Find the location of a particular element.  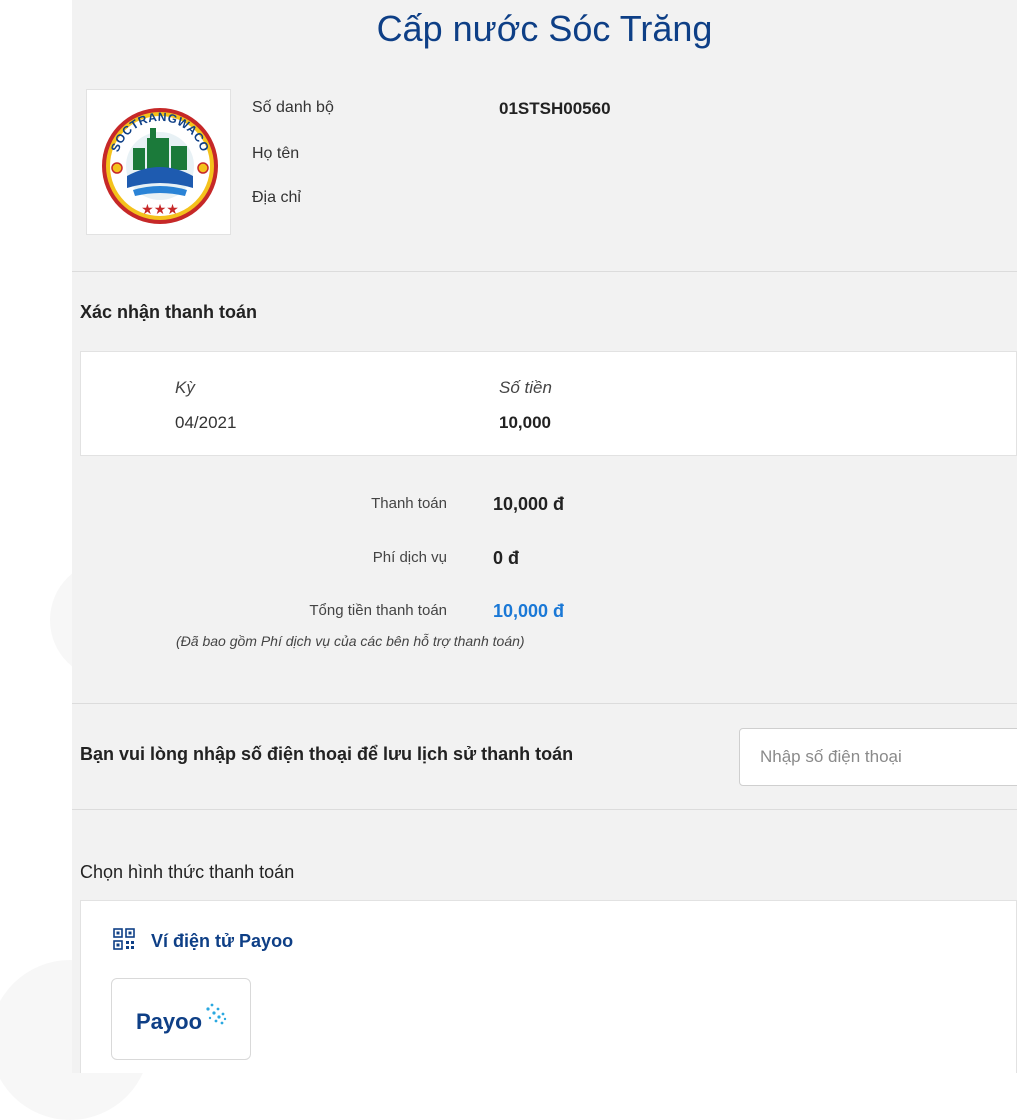

payment-confirmation-heading: Xác nhận thanh toán is located at coordinates (169, 312).